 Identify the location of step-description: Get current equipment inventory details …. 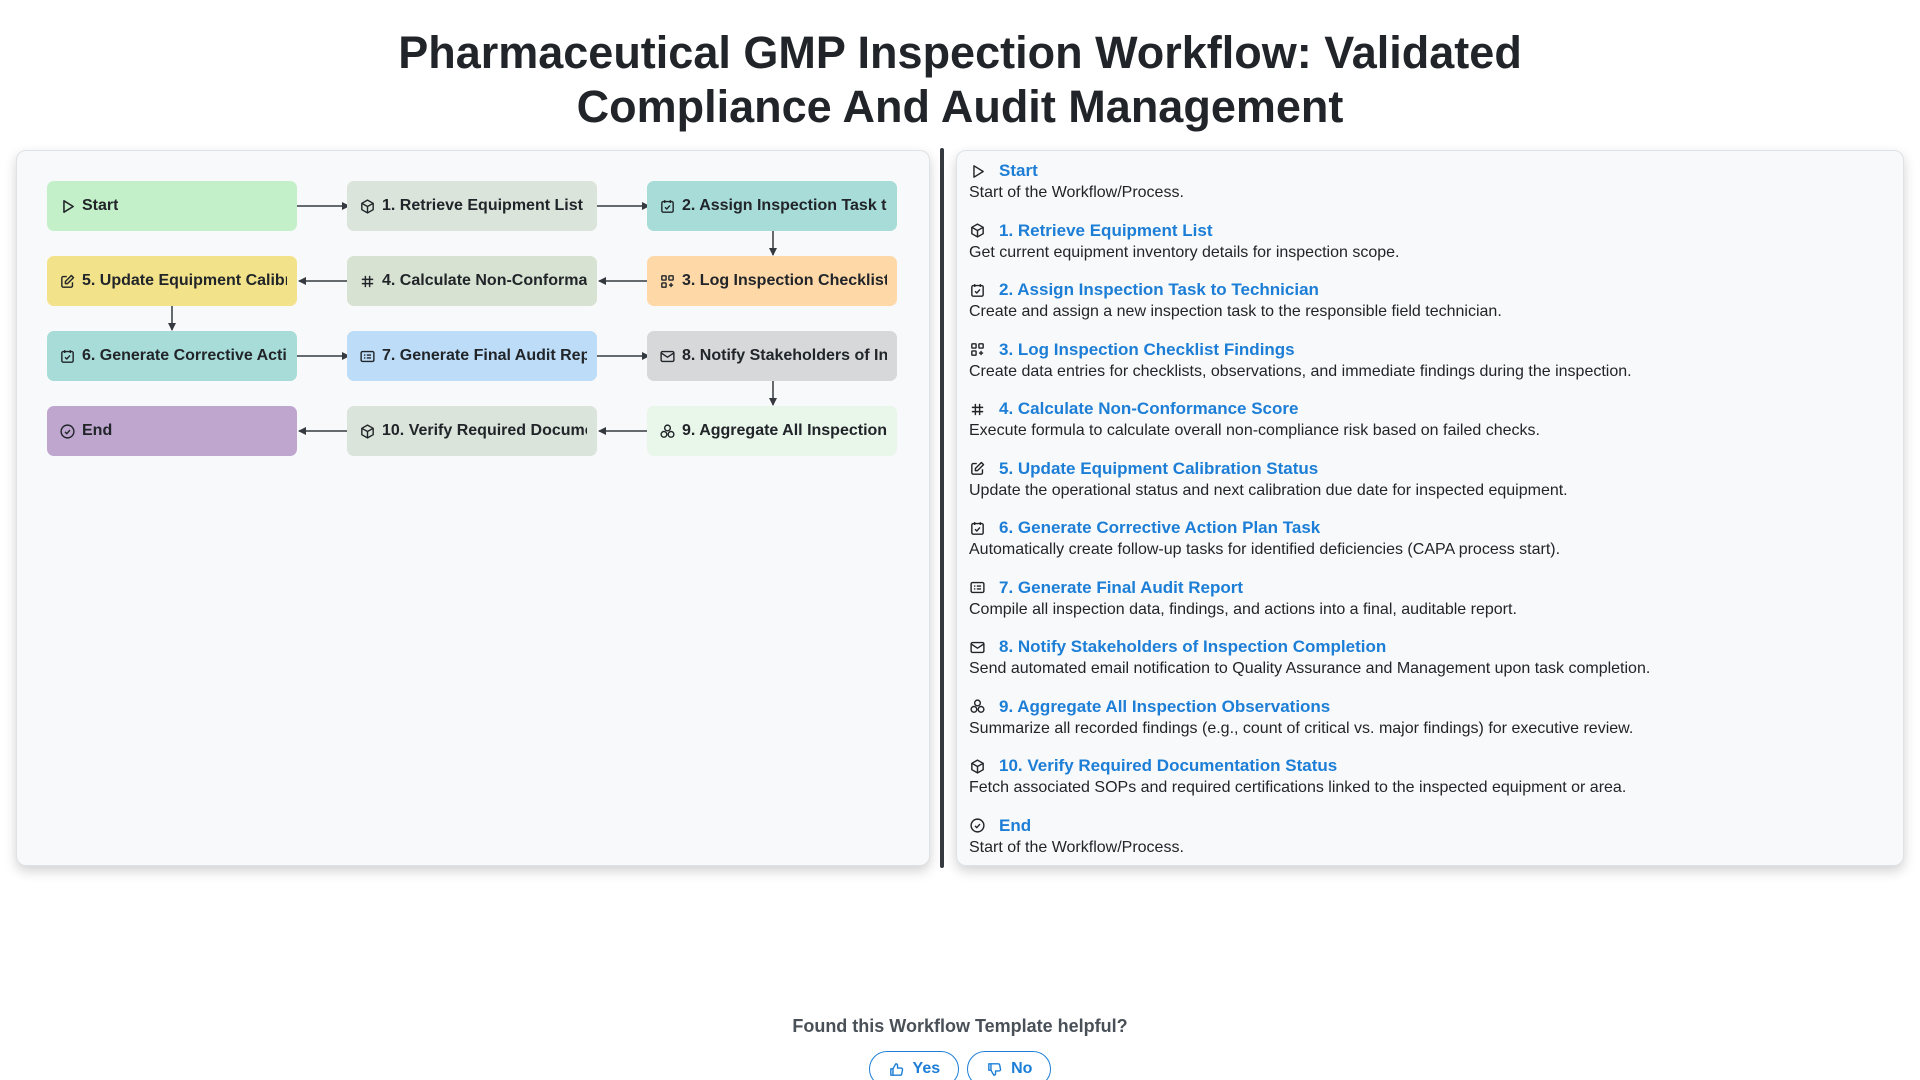
(1184, 252).